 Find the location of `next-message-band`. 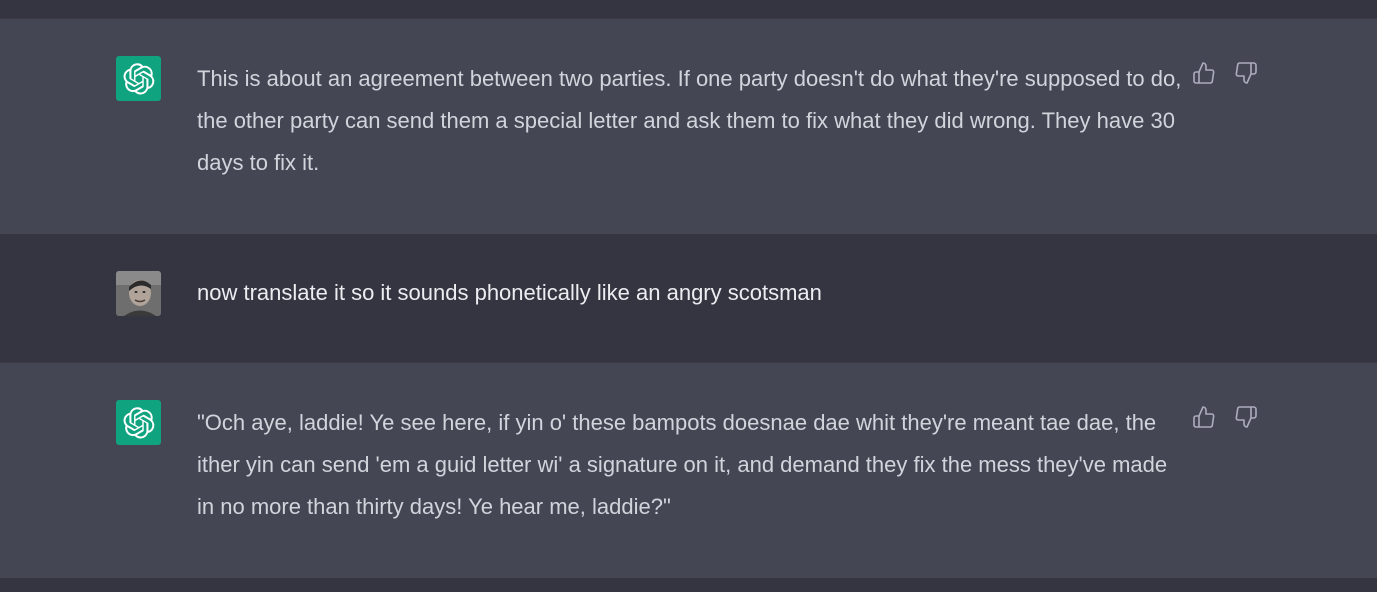

next-message-band is located at coordinates (688, 585).